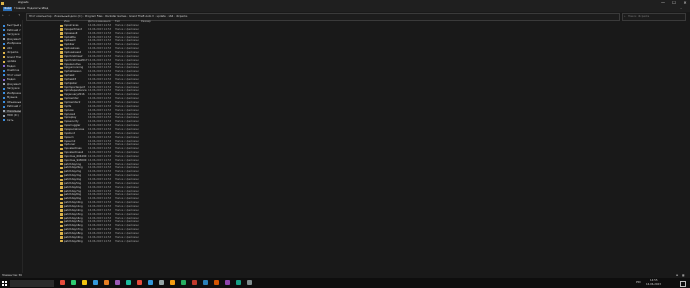  What do you see at coordinates (4, 111) in the screenshot?
I see `drive-icon` at bounding box center [4, 111].